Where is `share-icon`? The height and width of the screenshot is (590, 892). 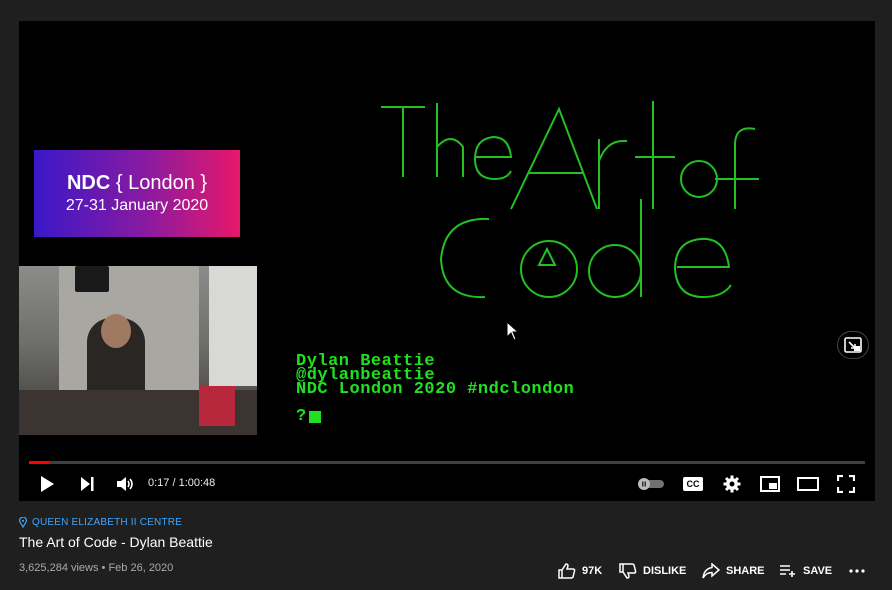 share-icon is located at coordinates (711, 571).